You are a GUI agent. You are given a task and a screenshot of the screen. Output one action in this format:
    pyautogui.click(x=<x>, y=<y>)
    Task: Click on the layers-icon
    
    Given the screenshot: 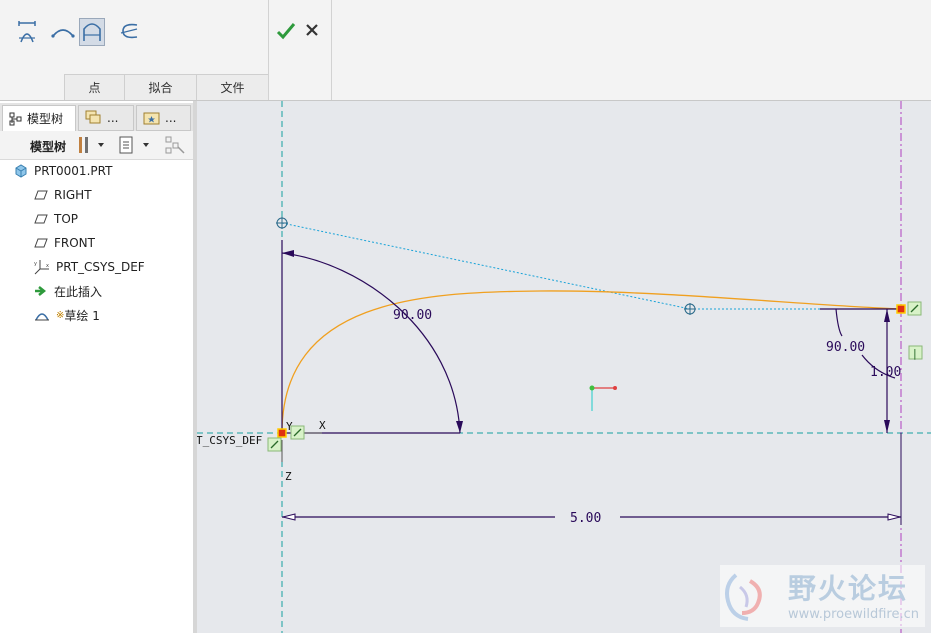 What is the action you would take?
    pyautogui.click(x=93, y=117)
    